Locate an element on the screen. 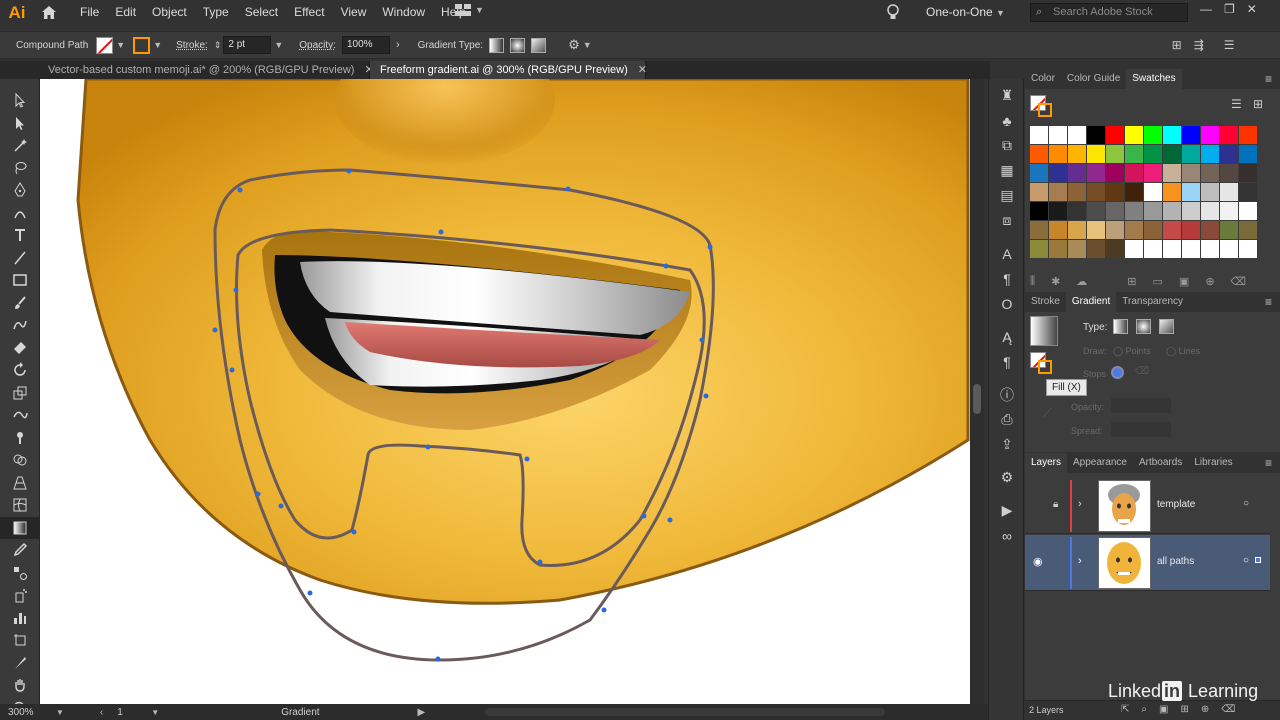  info-icon: ⓘ is located at coordinates (1007, 394).